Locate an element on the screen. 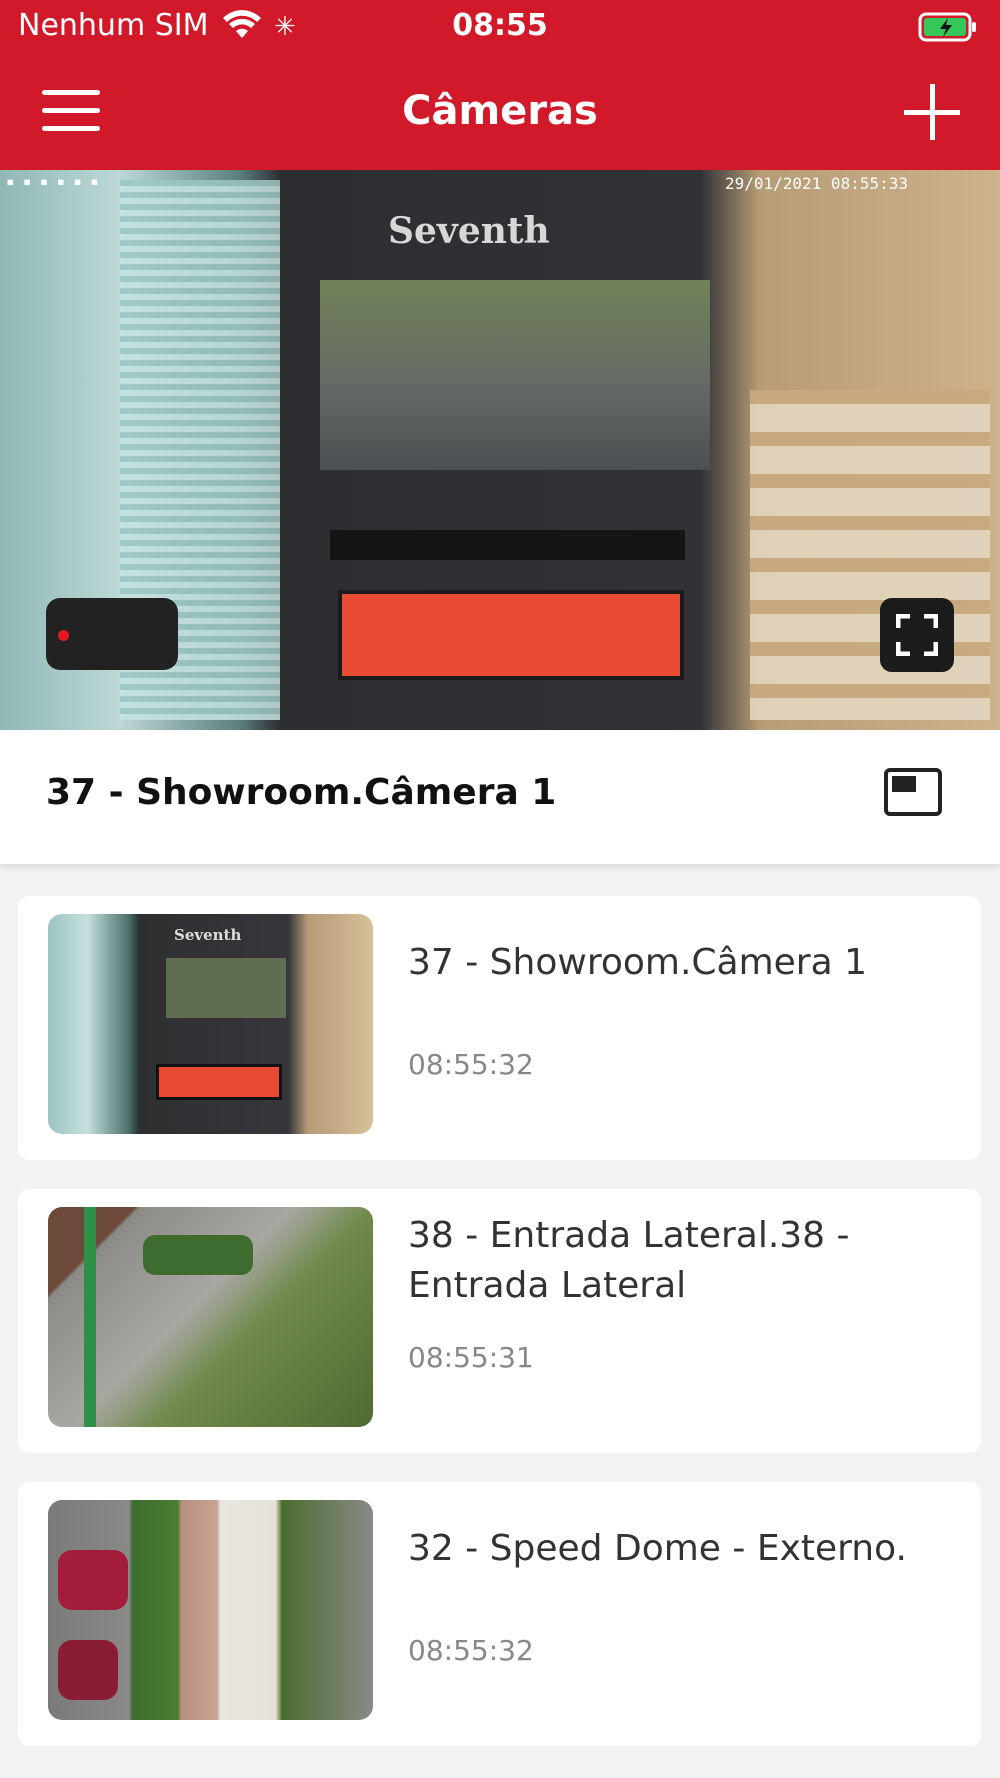  camera-name: 32 - Speed Dome - Externo. is located at coordinates (657, 1548).